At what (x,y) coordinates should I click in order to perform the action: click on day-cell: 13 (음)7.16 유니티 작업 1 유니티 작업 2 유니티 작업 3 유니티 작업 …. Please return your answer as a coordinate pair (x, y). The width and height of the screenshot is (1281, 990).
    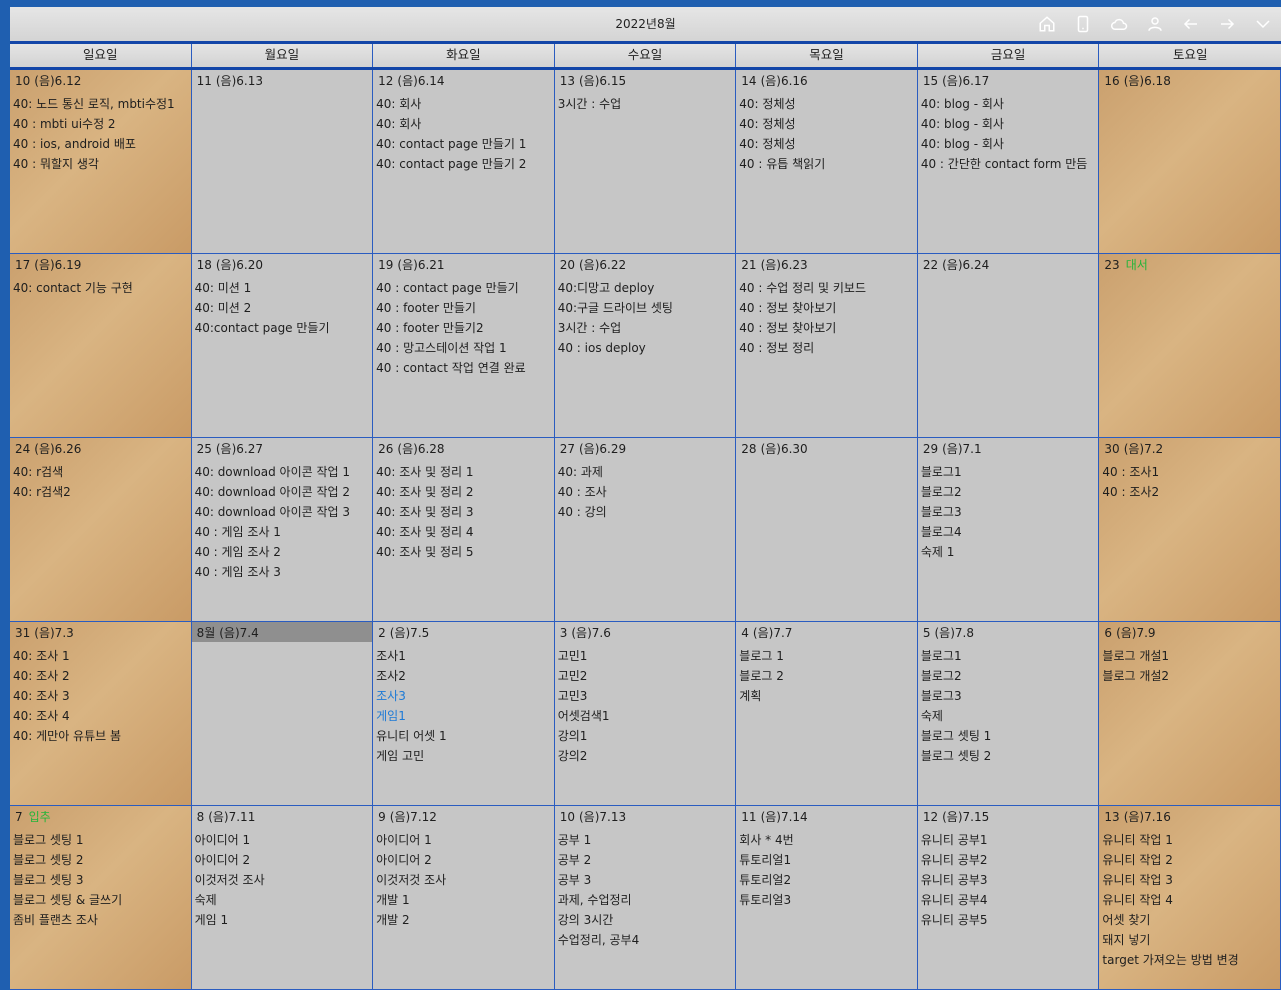
    Looking at the image, I should click on (1190, 898).